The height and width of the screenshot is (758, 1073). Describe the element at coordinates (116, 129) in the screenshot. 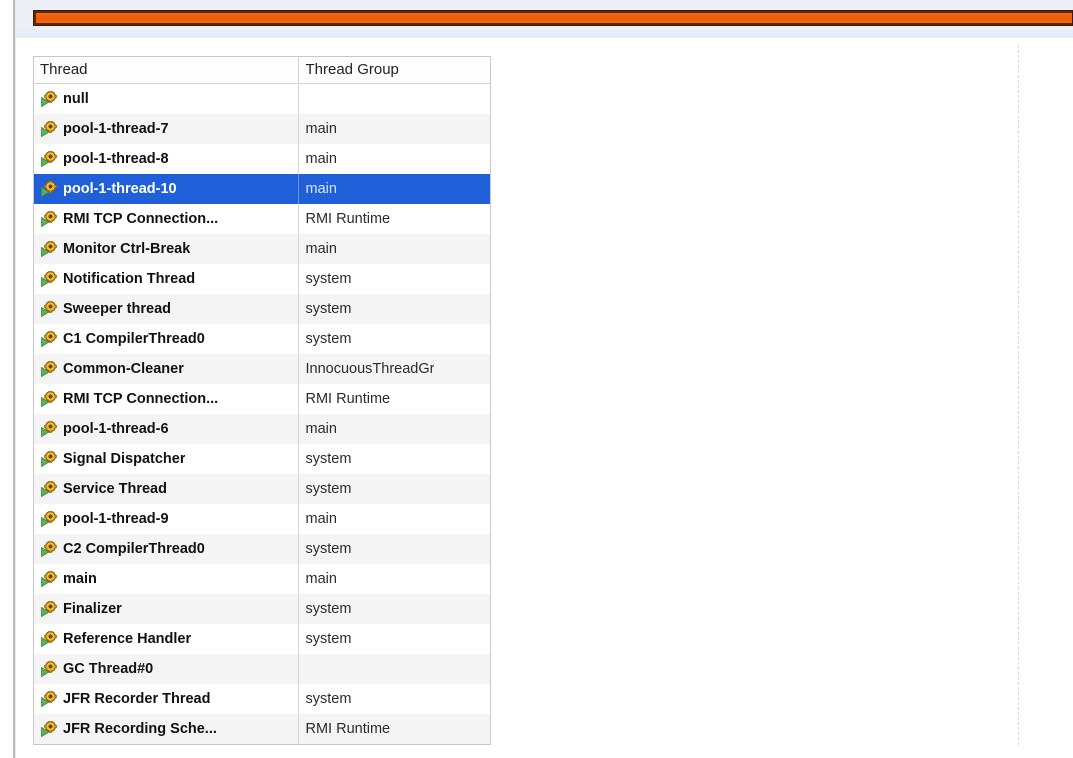

I see `thread-name-label: pool-1-thread-7` at that location.